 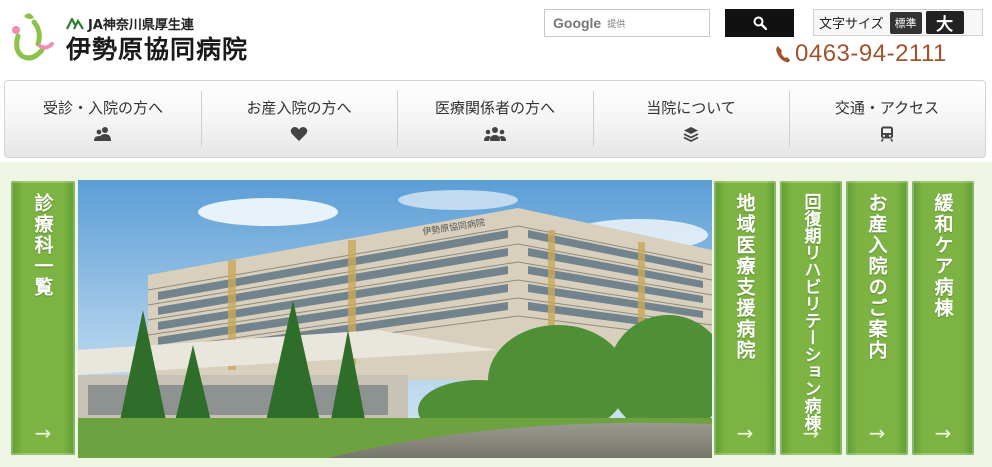 I want to click on search-provider-suffix: 提供, so click(x=616, y=24).